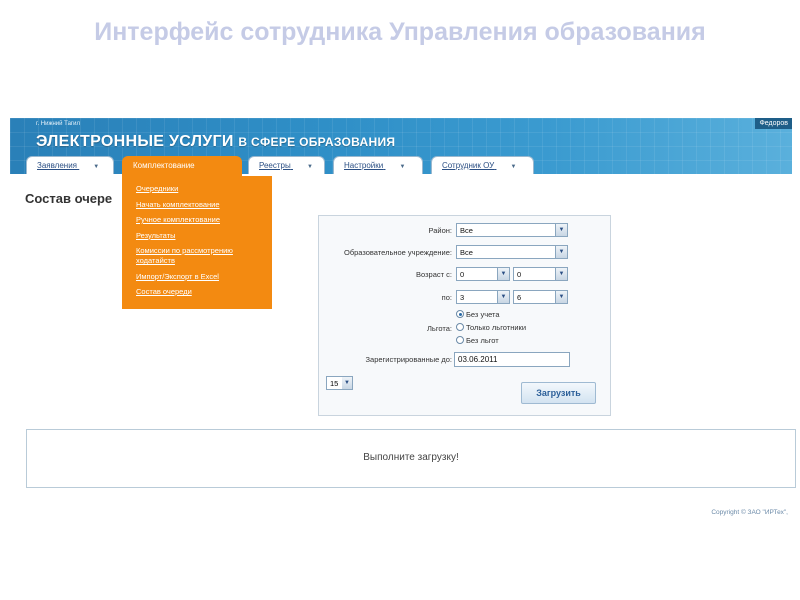  I want to click on brand-sub: В СФЕРЕ ОБРАЗОВАНИЯ, so click(317, 142).